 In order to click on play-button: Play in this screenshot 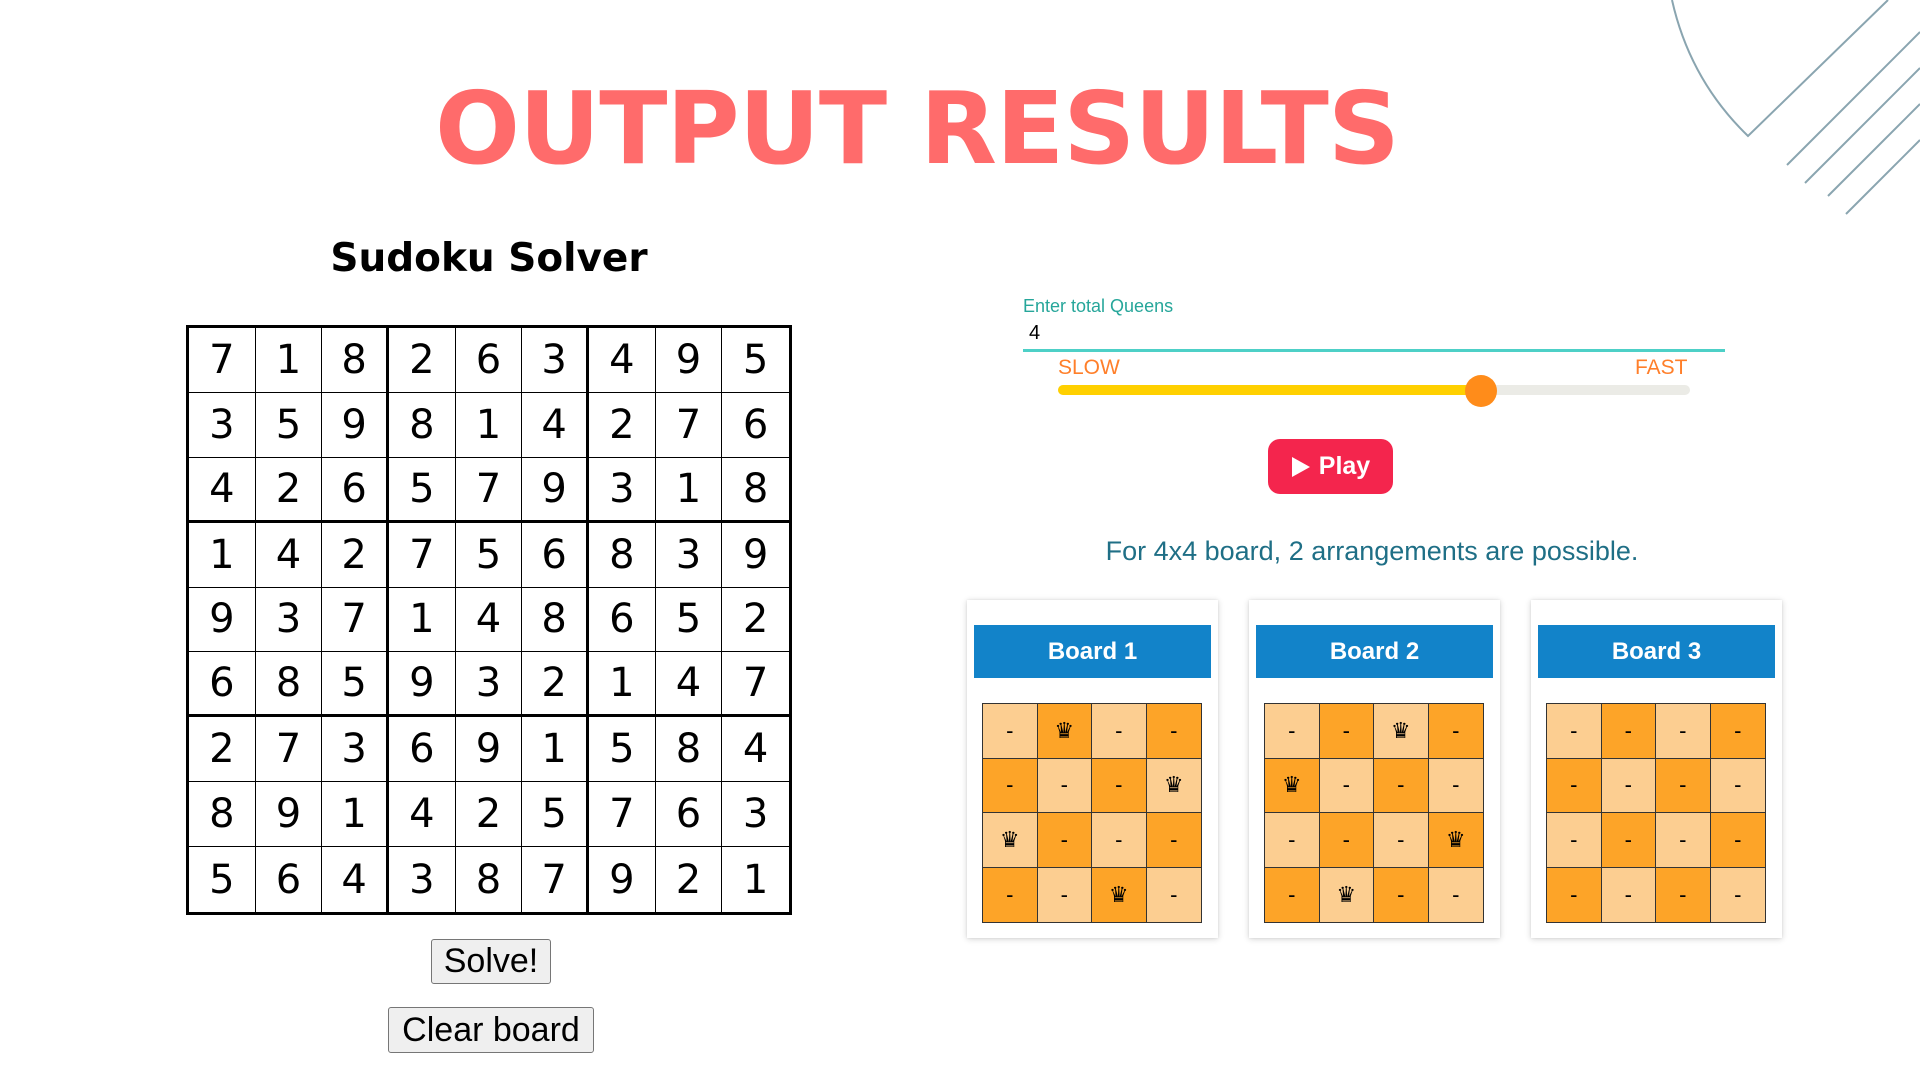, I will do `click(1330, 466)`.